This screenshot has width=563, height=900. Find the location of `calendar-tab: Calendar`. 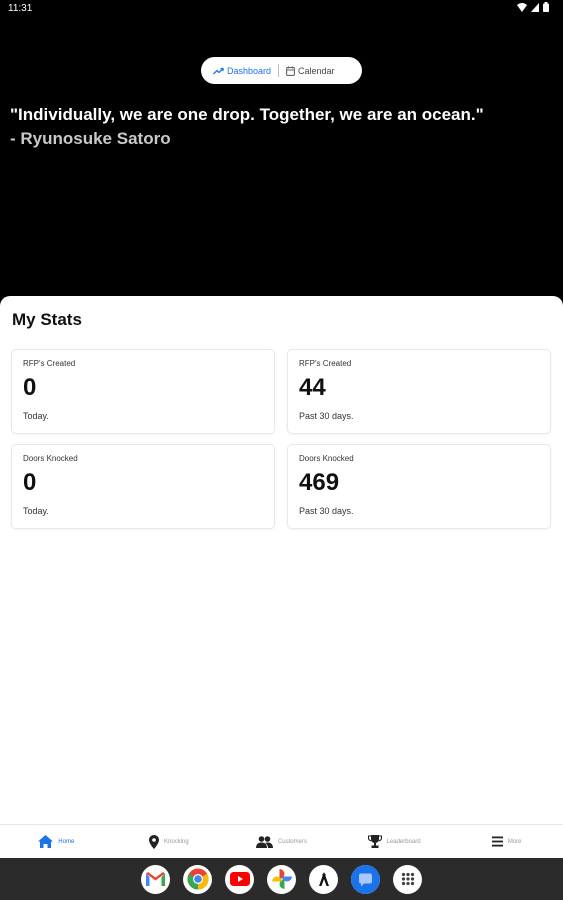

calendar-tab: Calendar is located at coordinates (310, 71).